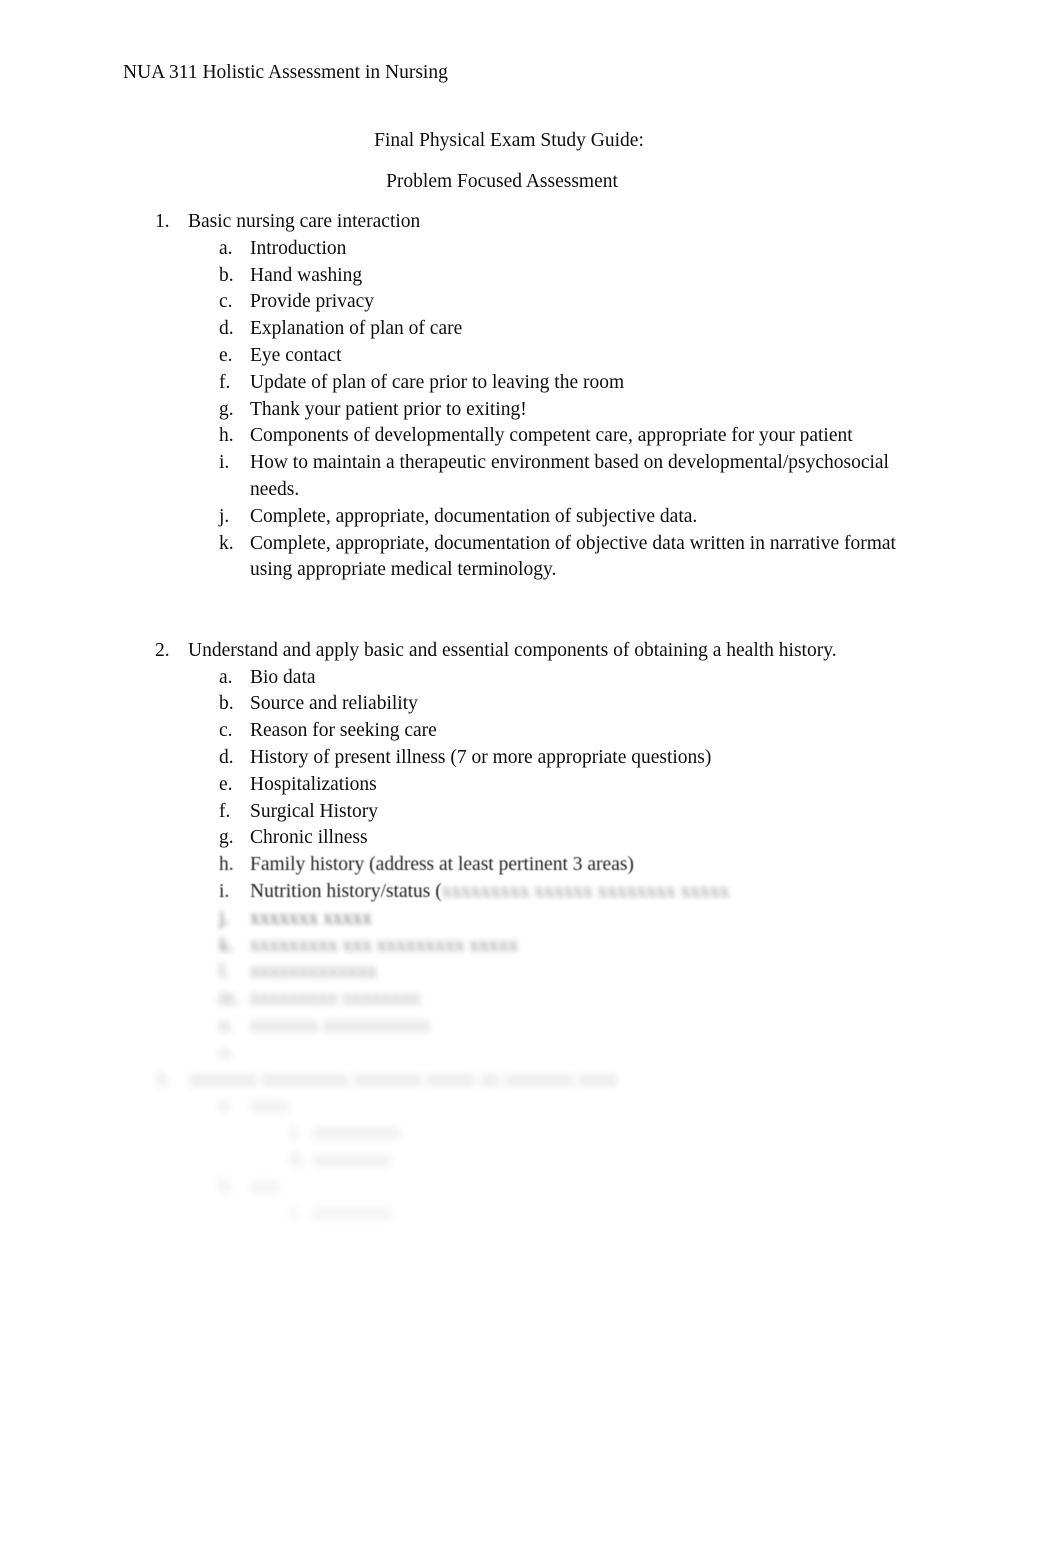  Describe the element at coordinates (518, 919) in the screenshot. I see `list-item-obscured: j. xxxxxxx xxxxx` at that location.